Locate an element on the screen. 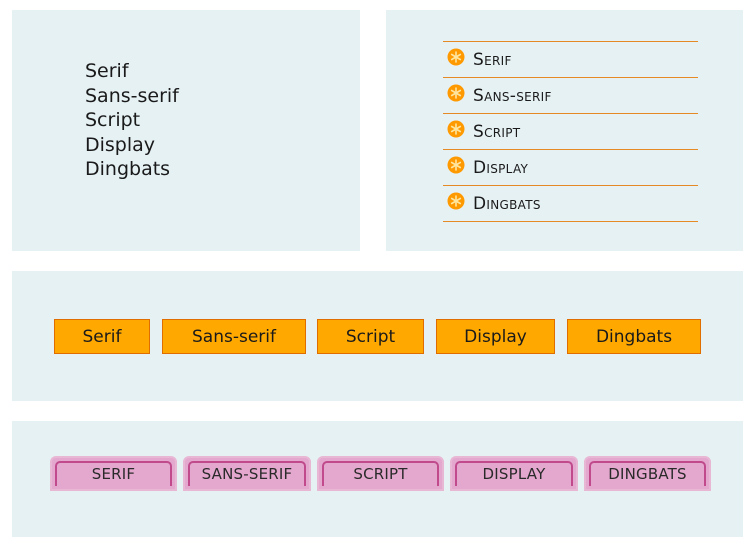  bullet-list-item-sans-serif: Sans-serif is located at coordinates (570, 96).